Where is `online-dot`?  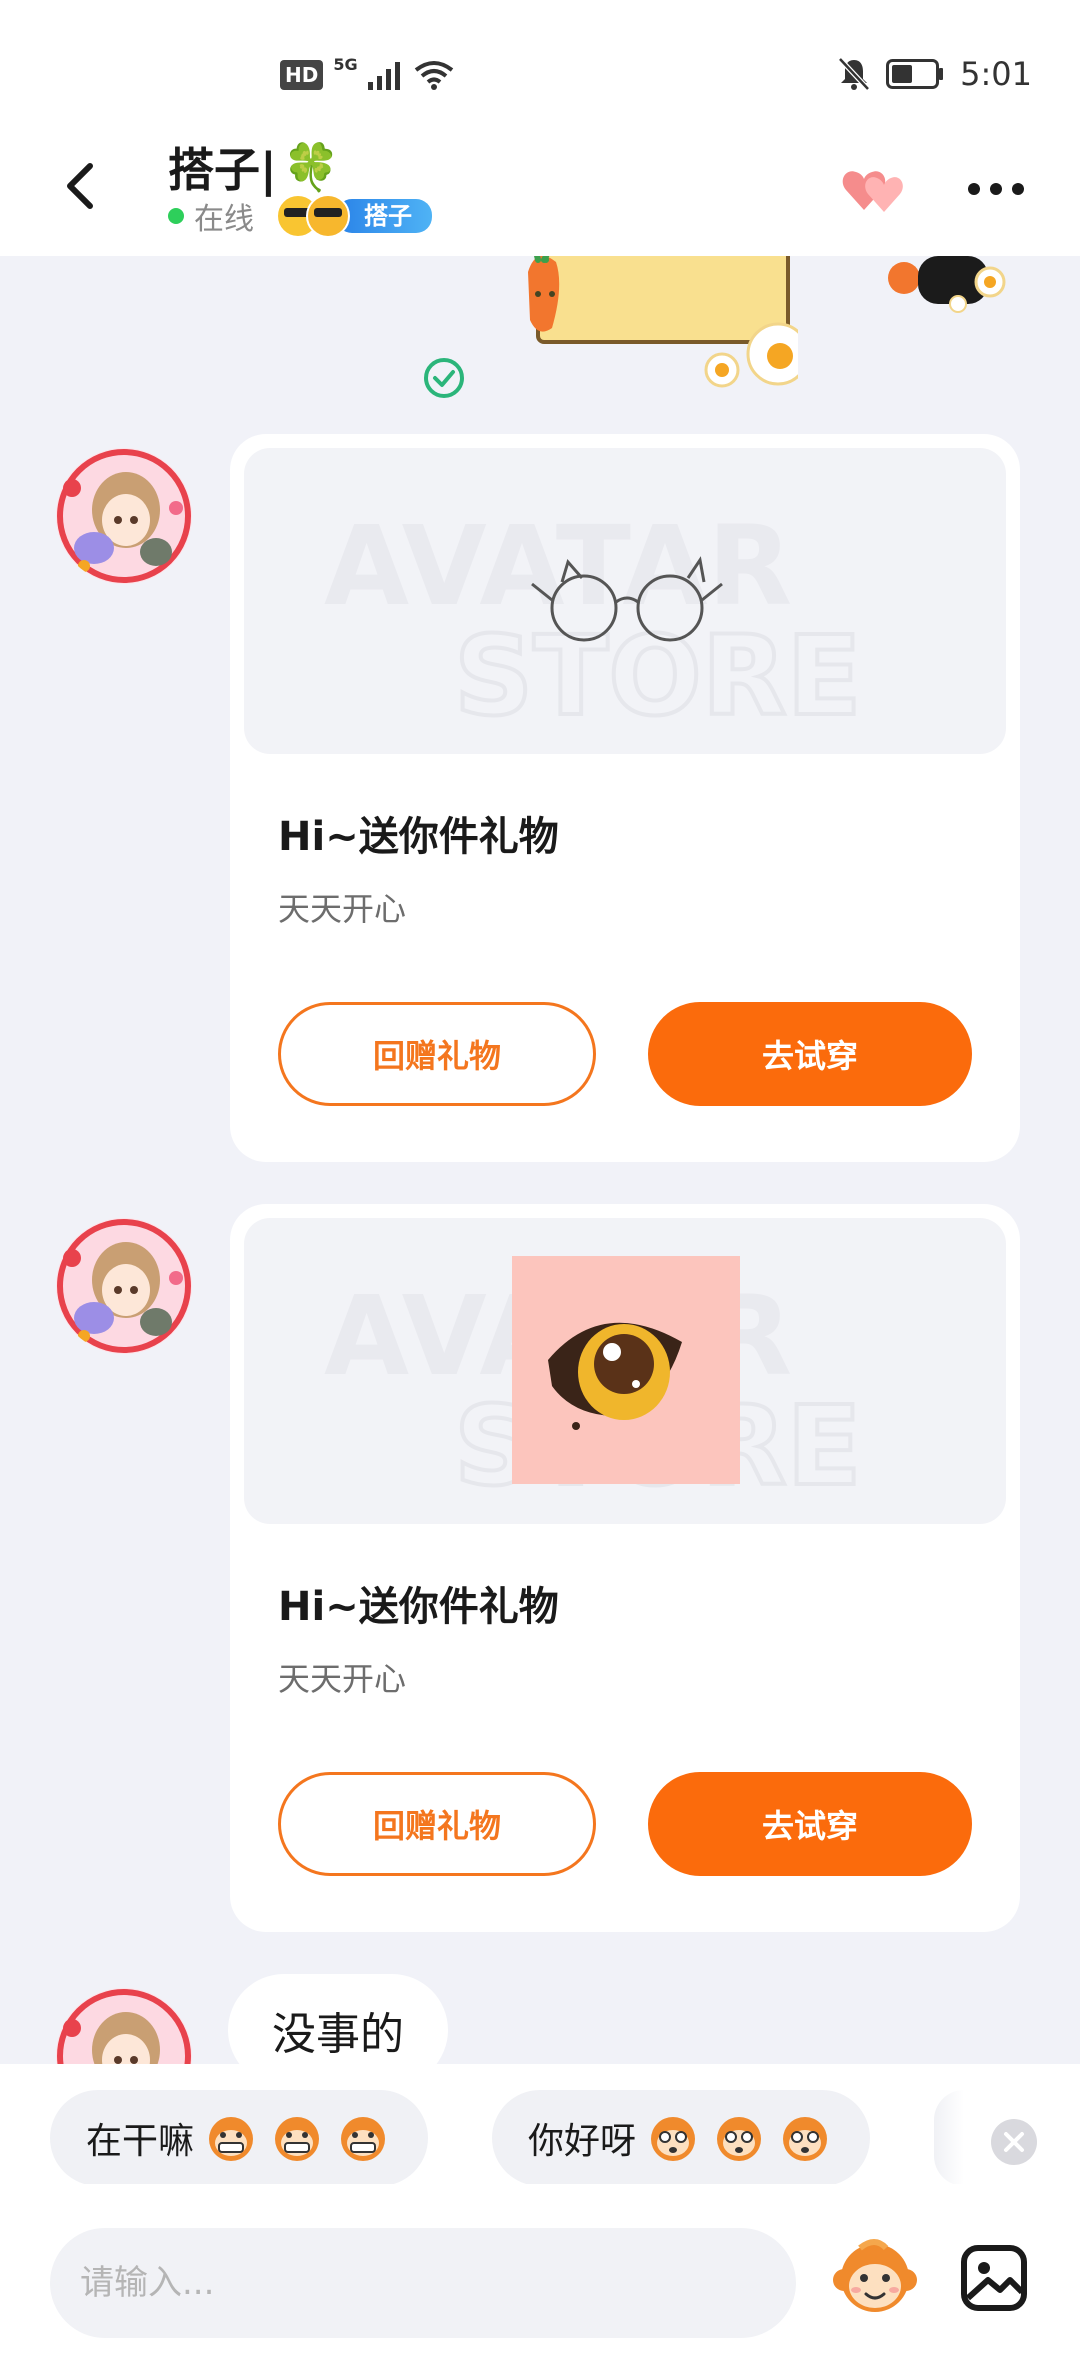
online-dot is located at coordinates (176, 216).